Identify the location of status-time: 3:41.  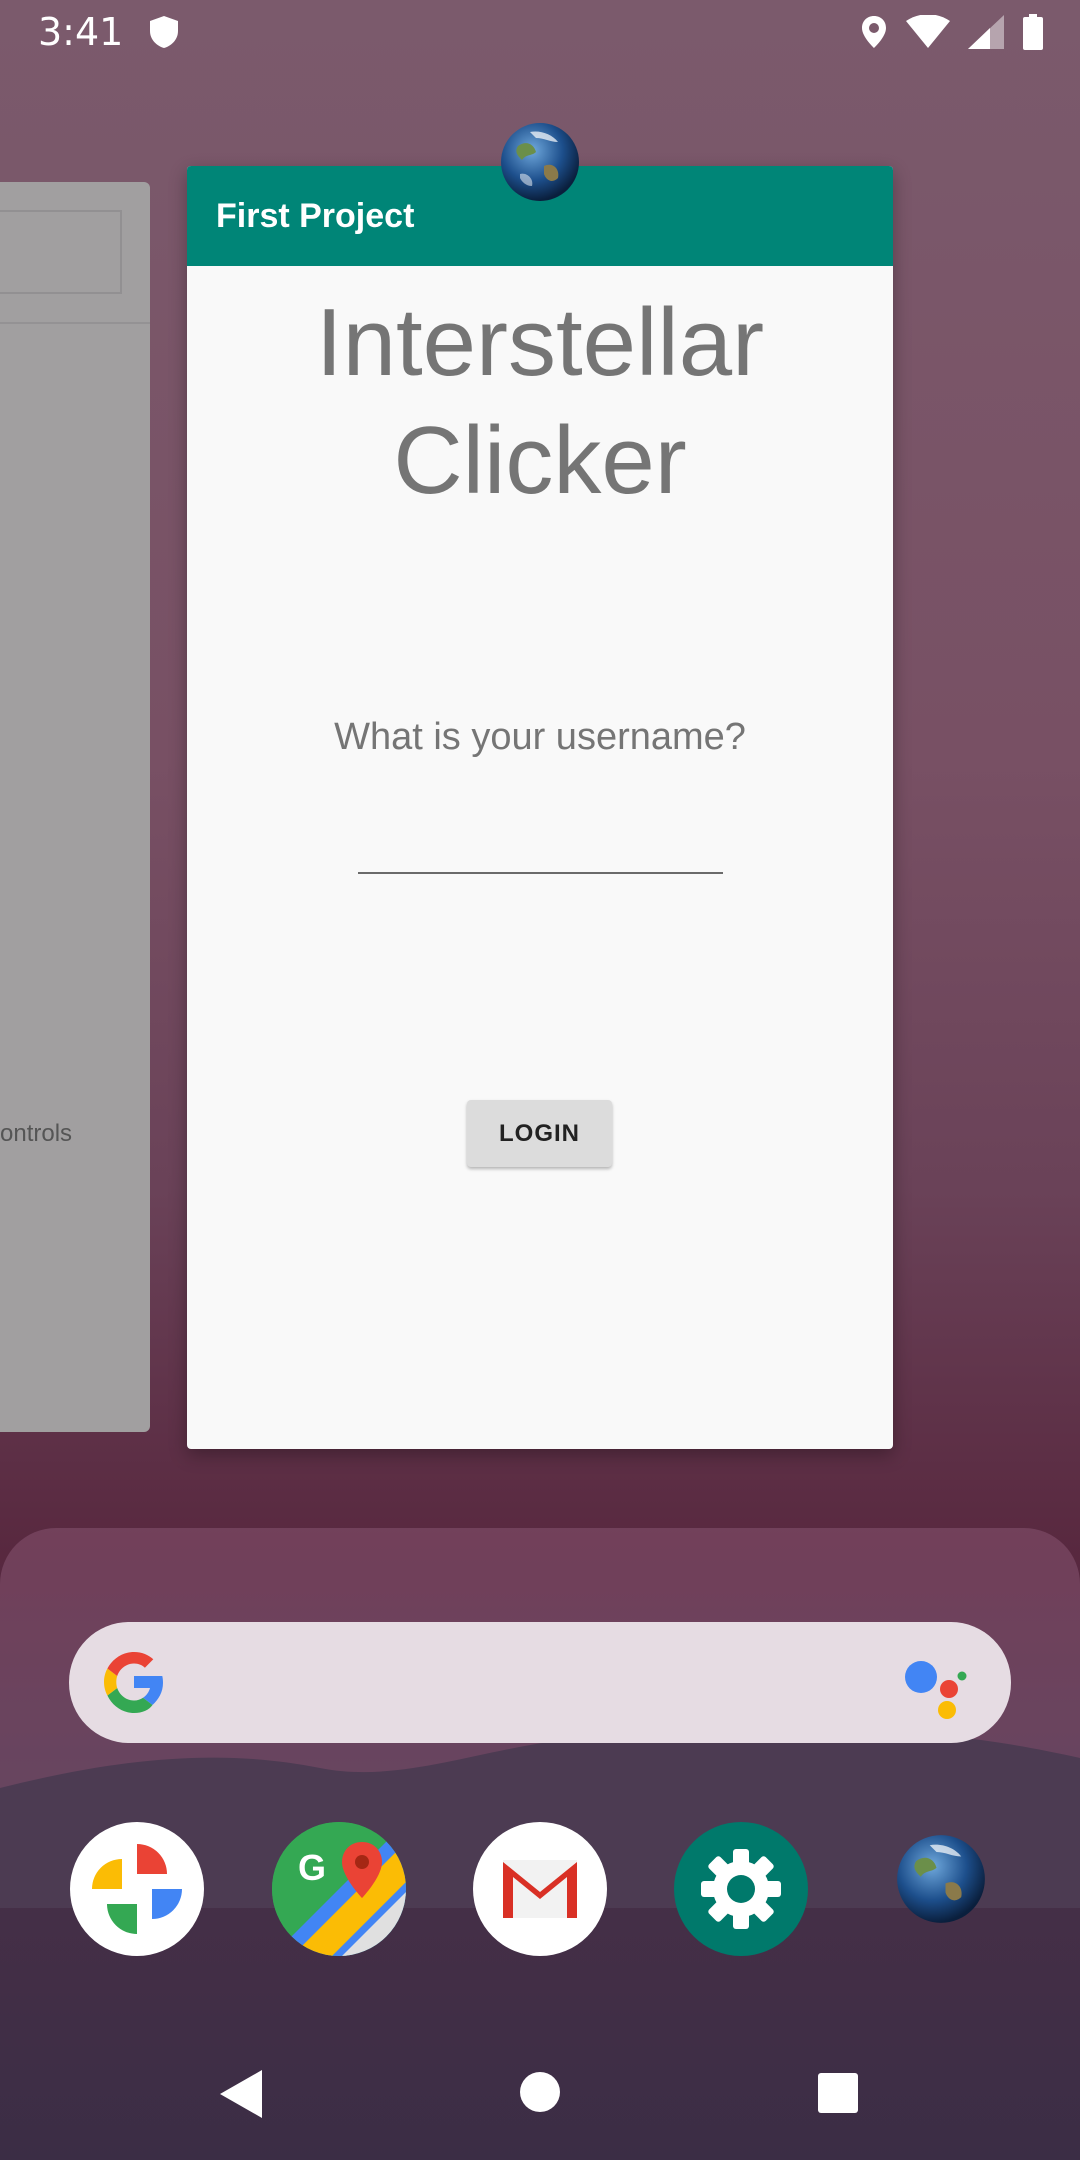
(81, 32).